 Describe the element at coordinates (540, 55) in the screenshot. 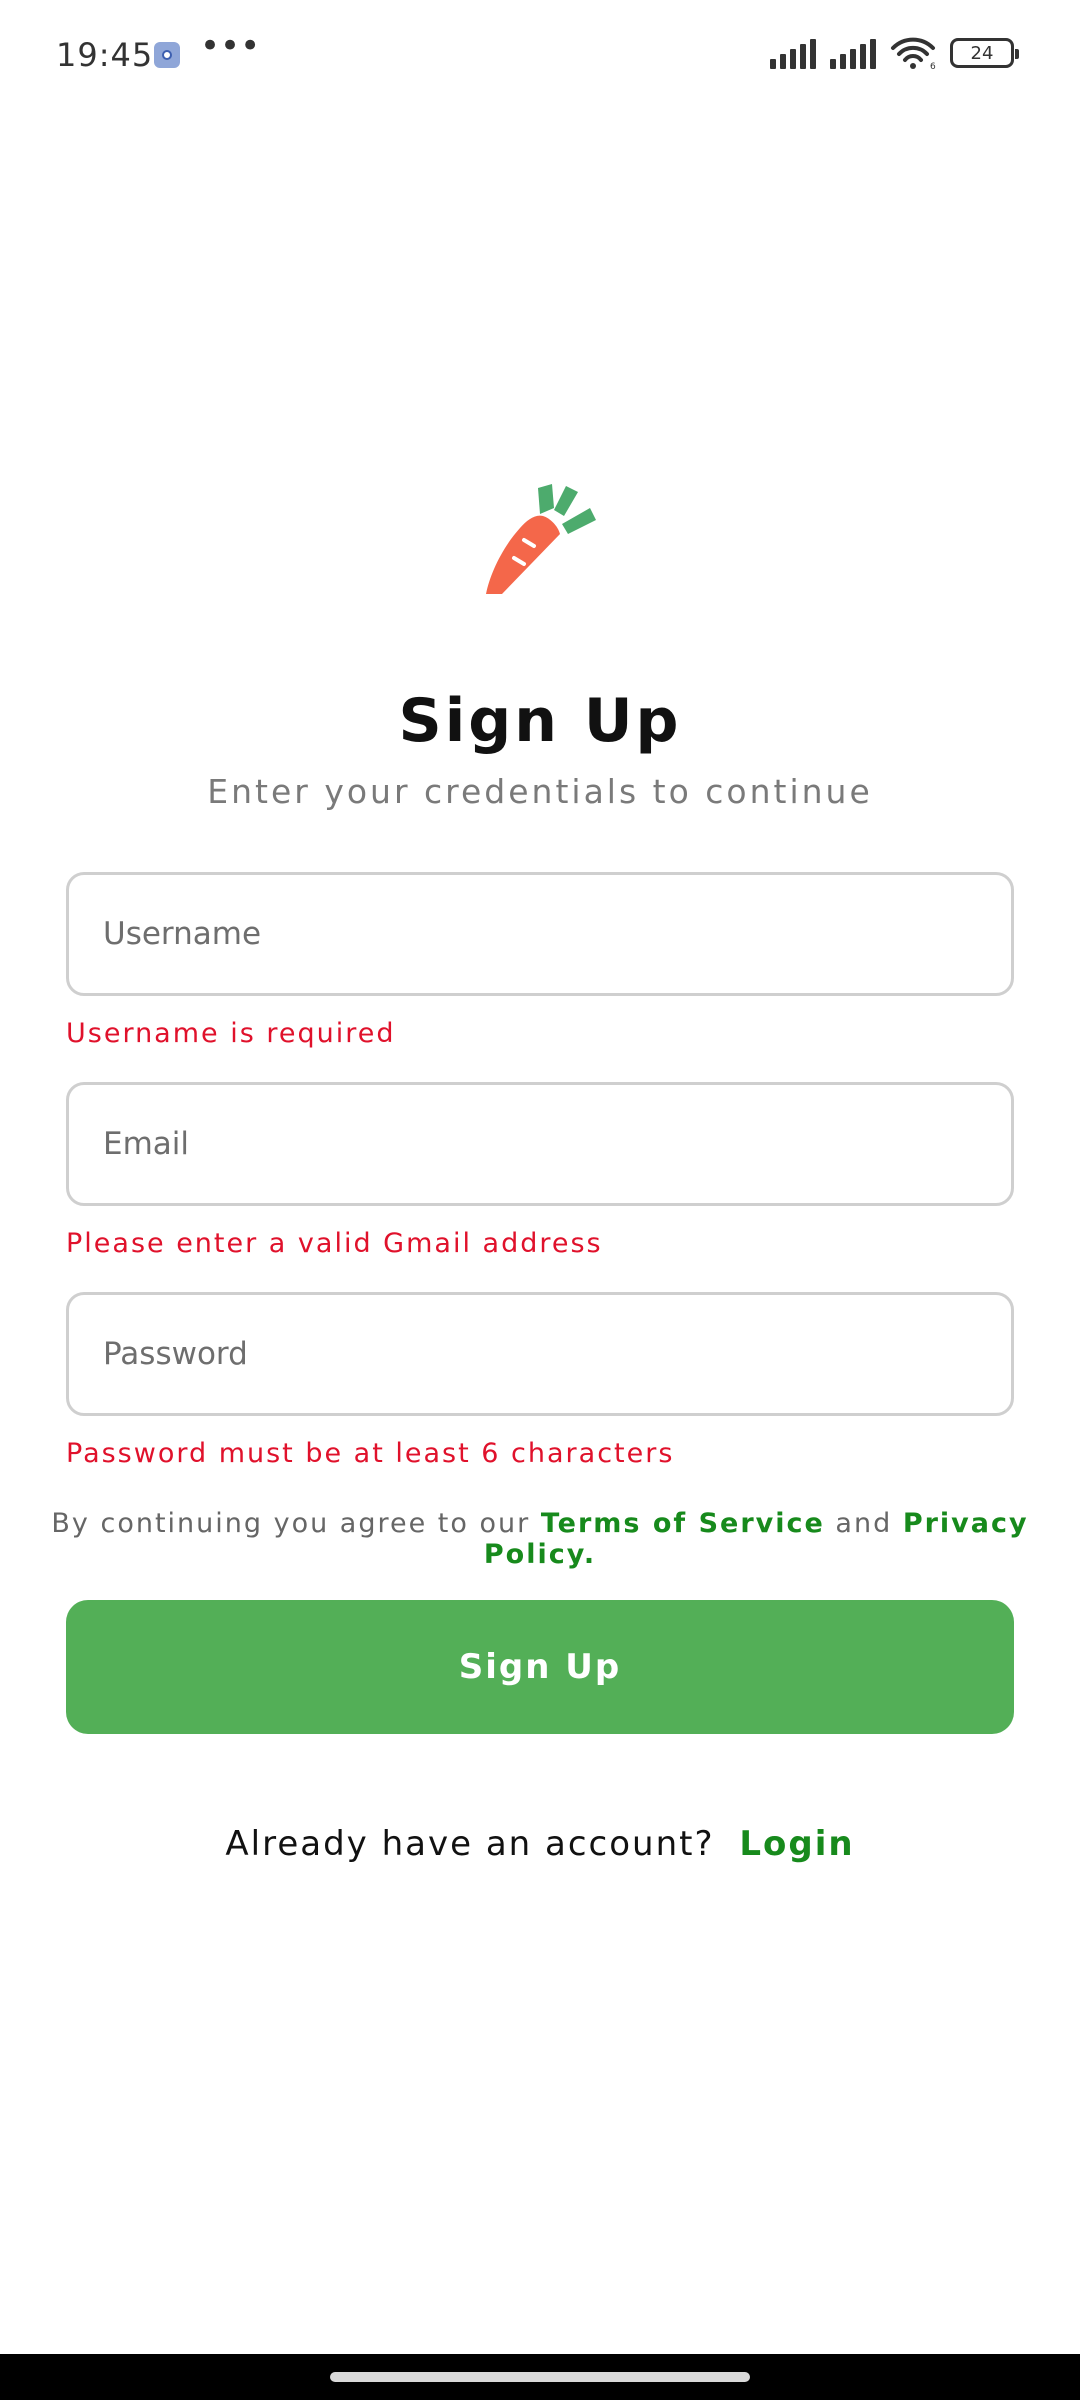

I see `status-bar: 19:45 ••• 6 24` at that location.